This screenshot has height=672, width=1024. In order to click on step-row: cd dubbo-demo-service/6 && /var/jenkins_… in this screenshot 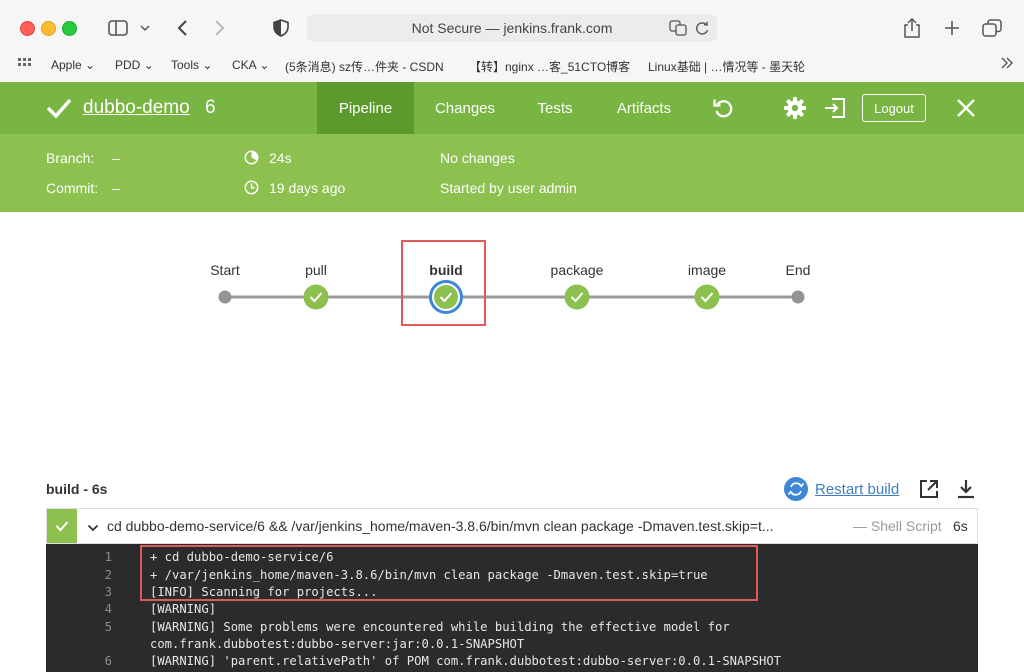, I will do `click(512, 526)`.